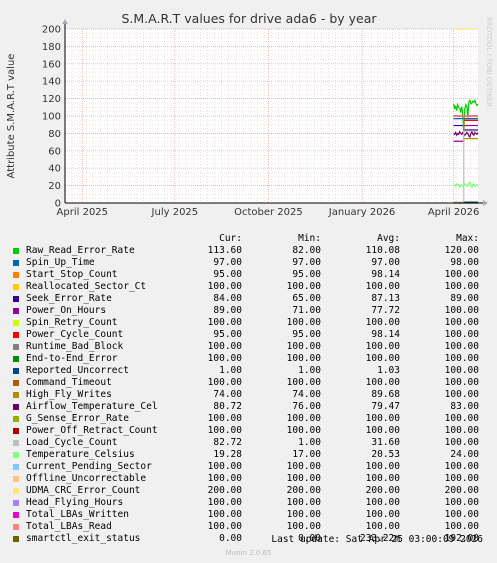 The width and height of the screenshot is (497, 563). I want to click on value-max: 200.00, so click(461, 490).